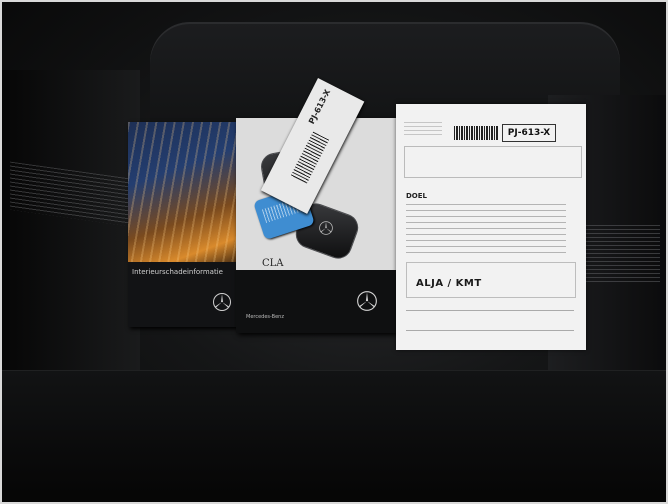  What do you see at coordinates (265, 317) in the screenshot?
I see `manual-brand: Mercedes-Benz` at bounding box center [265, 317].